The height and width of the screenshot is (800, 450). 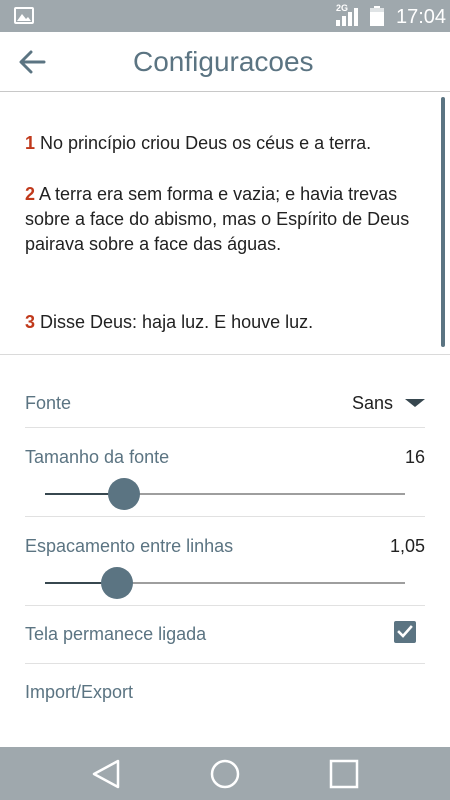 I want to click on arrow-left-icon, so click(x=32, y=62).